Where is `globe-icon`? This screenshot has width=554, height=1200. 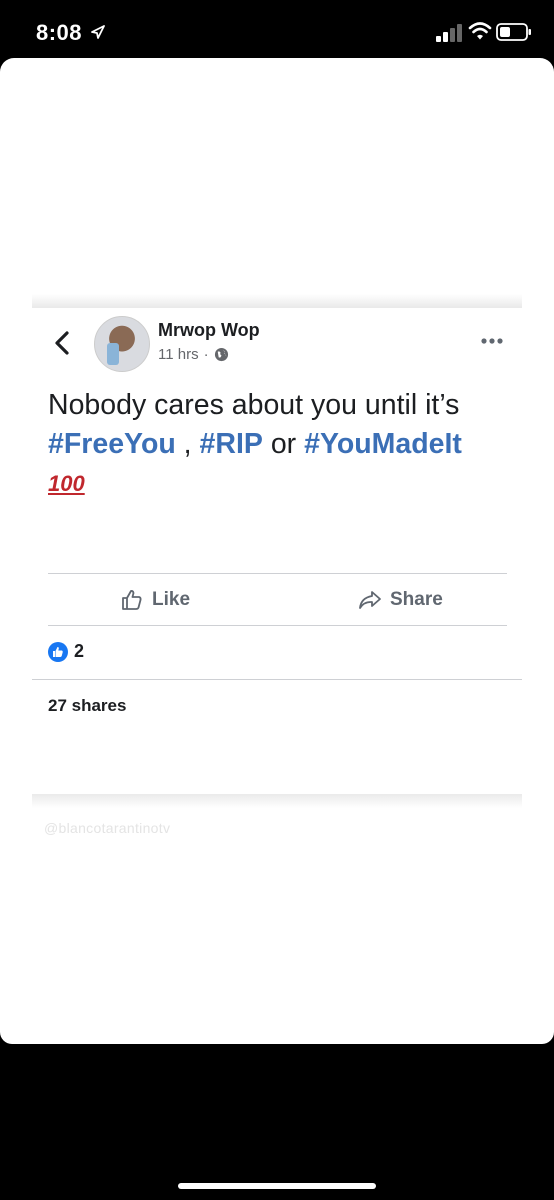 globe-icon is located at coordinates (221, 354).